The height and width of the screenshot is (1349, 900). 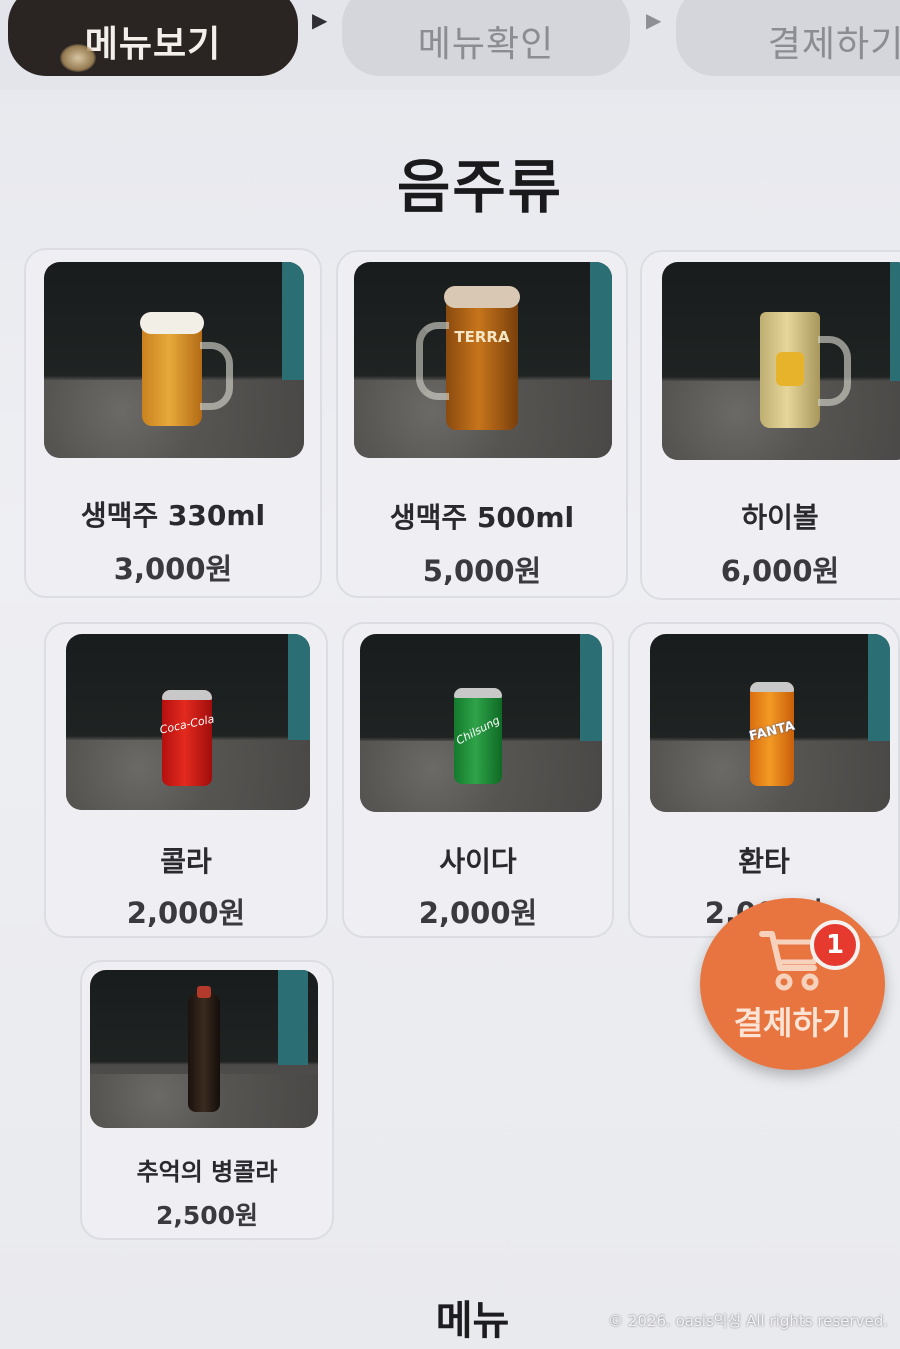 I want to click on fanta-logo: FANTA, so click(x=772, y=731).